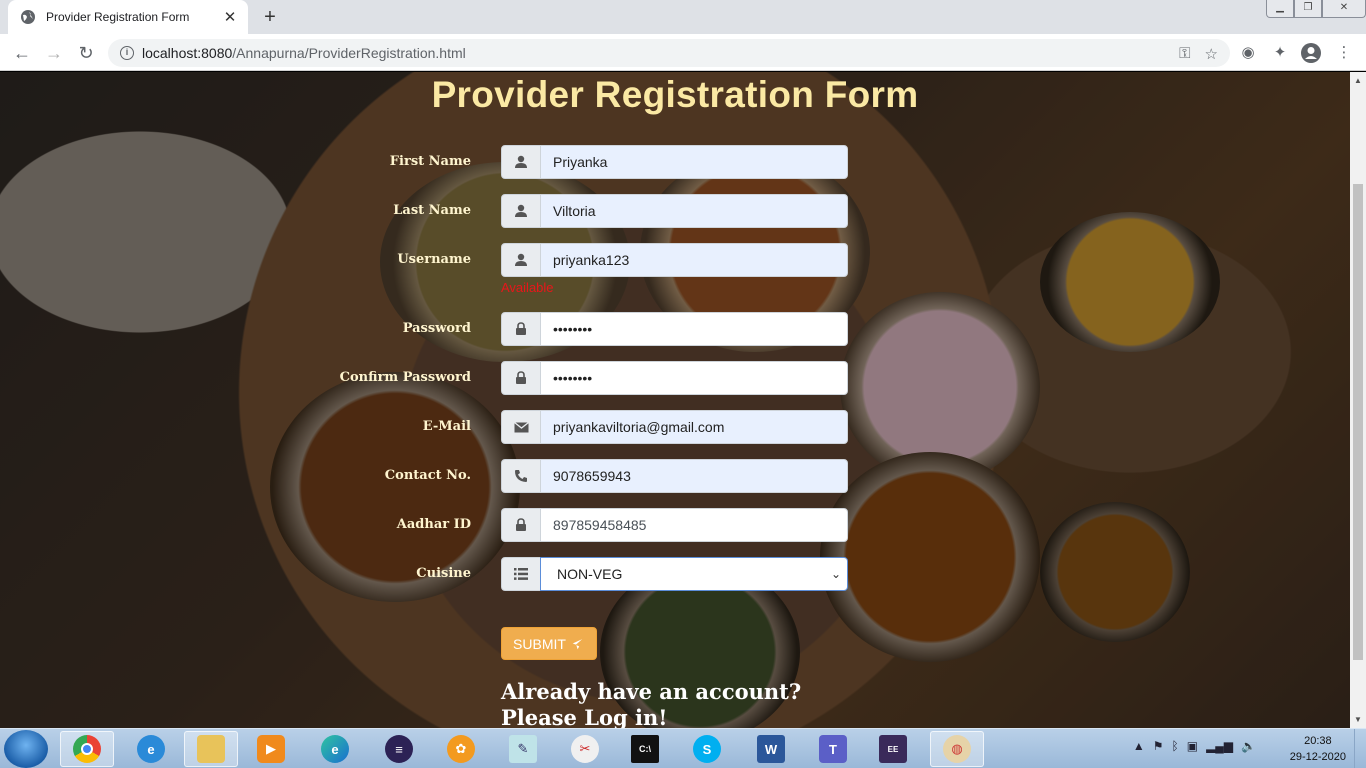  What do you see at coordinates (230, 17) in the screenshot?
I see `close-tab-icon: ✕` at bounding box center [230, 17].